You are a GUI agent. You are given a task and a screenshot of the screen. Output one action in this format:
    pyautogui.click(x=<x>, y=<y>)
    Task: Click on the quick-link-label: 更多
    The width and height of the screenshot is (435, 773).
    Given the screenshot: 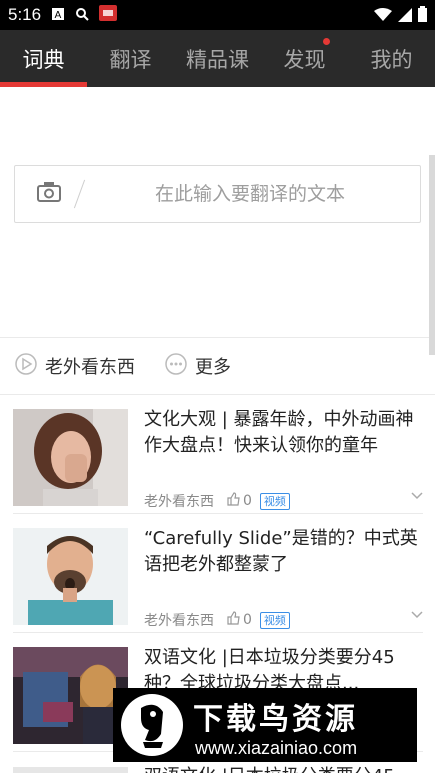 What is the action you would take?
    pyautogui.click(x=213, y=367)
    